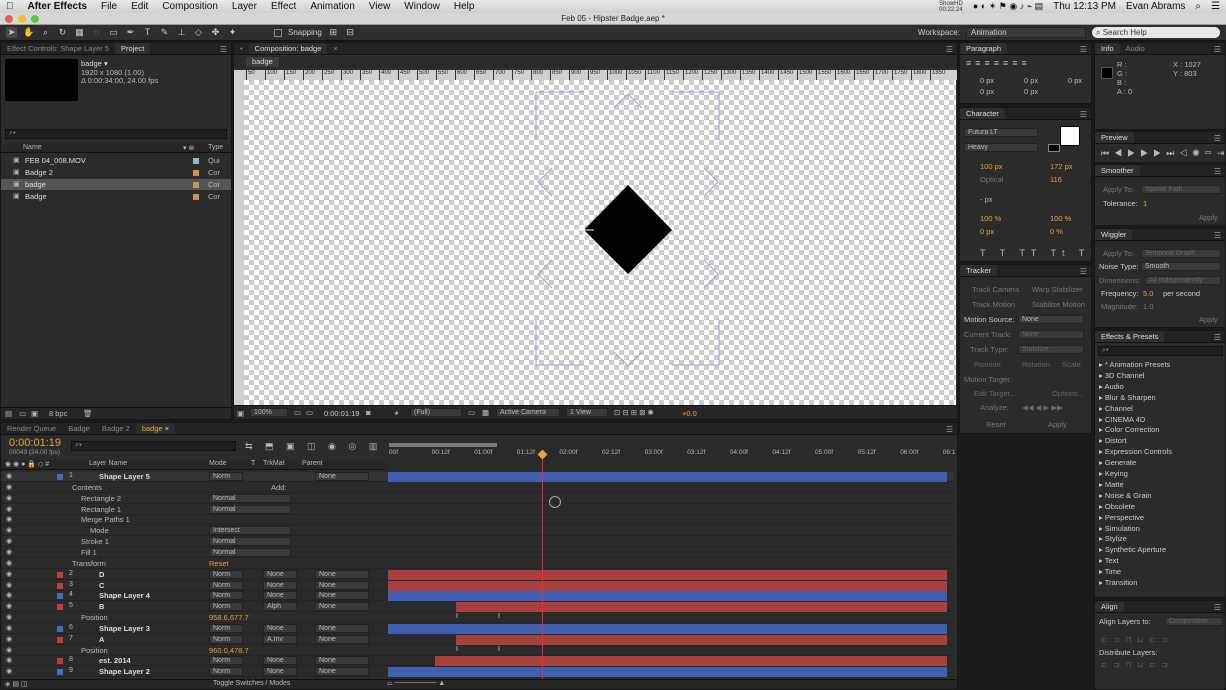 The height and width of the screenshot is (690, 1226). Describe the element at coordinates (1113, 473) in the screenshot. I see `effects-category: ▸ Keying` at that location.